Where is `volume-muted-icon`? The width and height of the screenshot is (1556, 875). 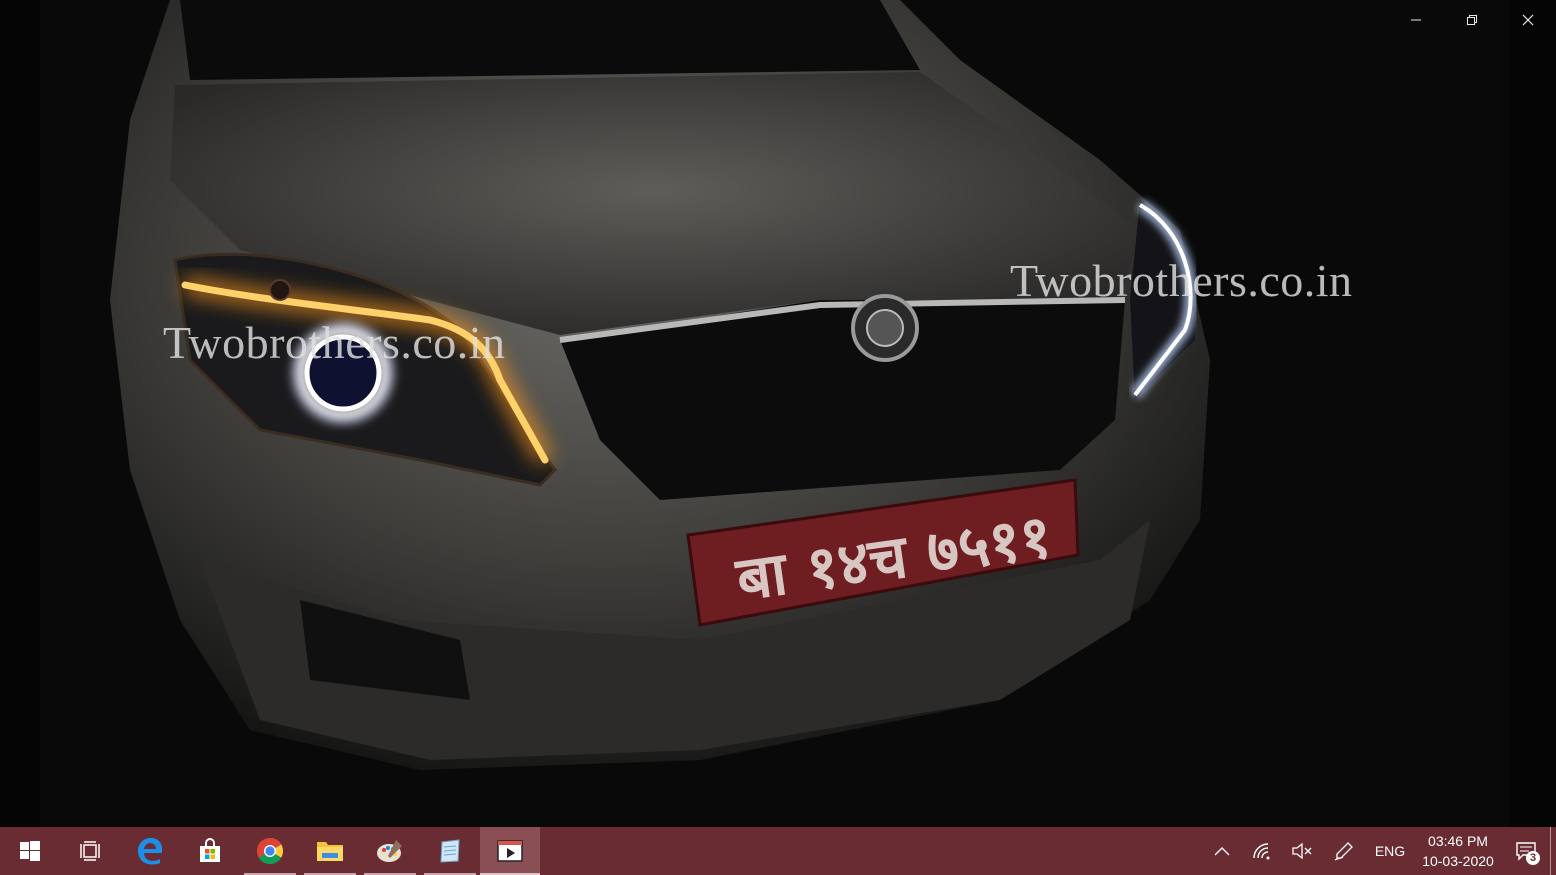 volume-muted-icon is located at coordinates (1302, 851).